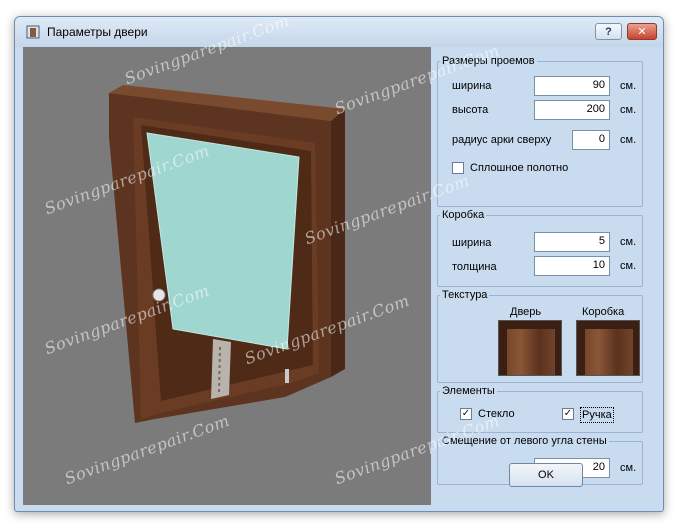 The width and height of the screenshot is (682, 532). Describe the element at coordinates (468, 391) in the screenshot. I see `elements-legend: Элементы` at that location.